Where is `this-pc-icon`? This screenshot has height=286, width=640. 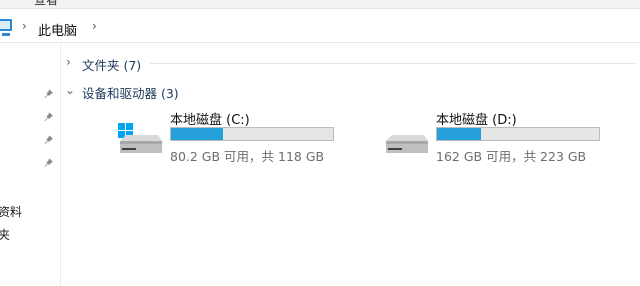 this-pc-icon is located at coordinates (6, 25).